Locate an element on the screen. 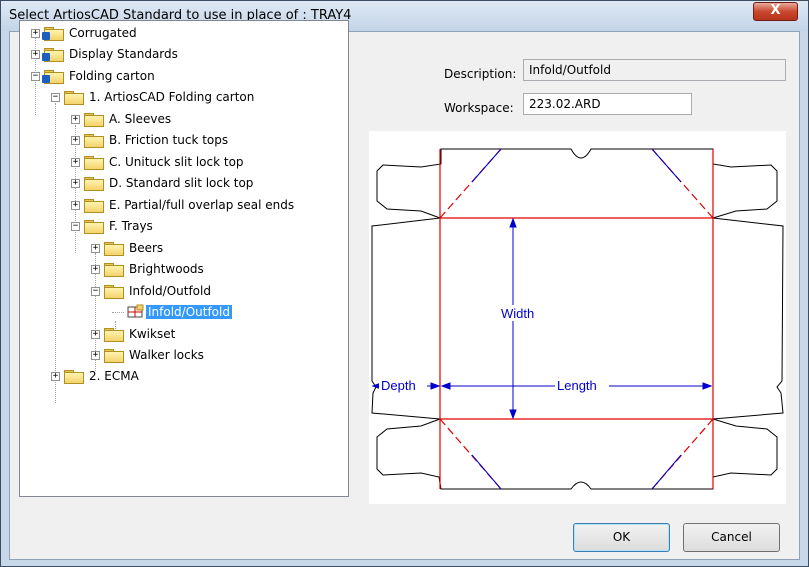  tree-item-label: D. Standard slit lock top is located at coordinates (181, 183).